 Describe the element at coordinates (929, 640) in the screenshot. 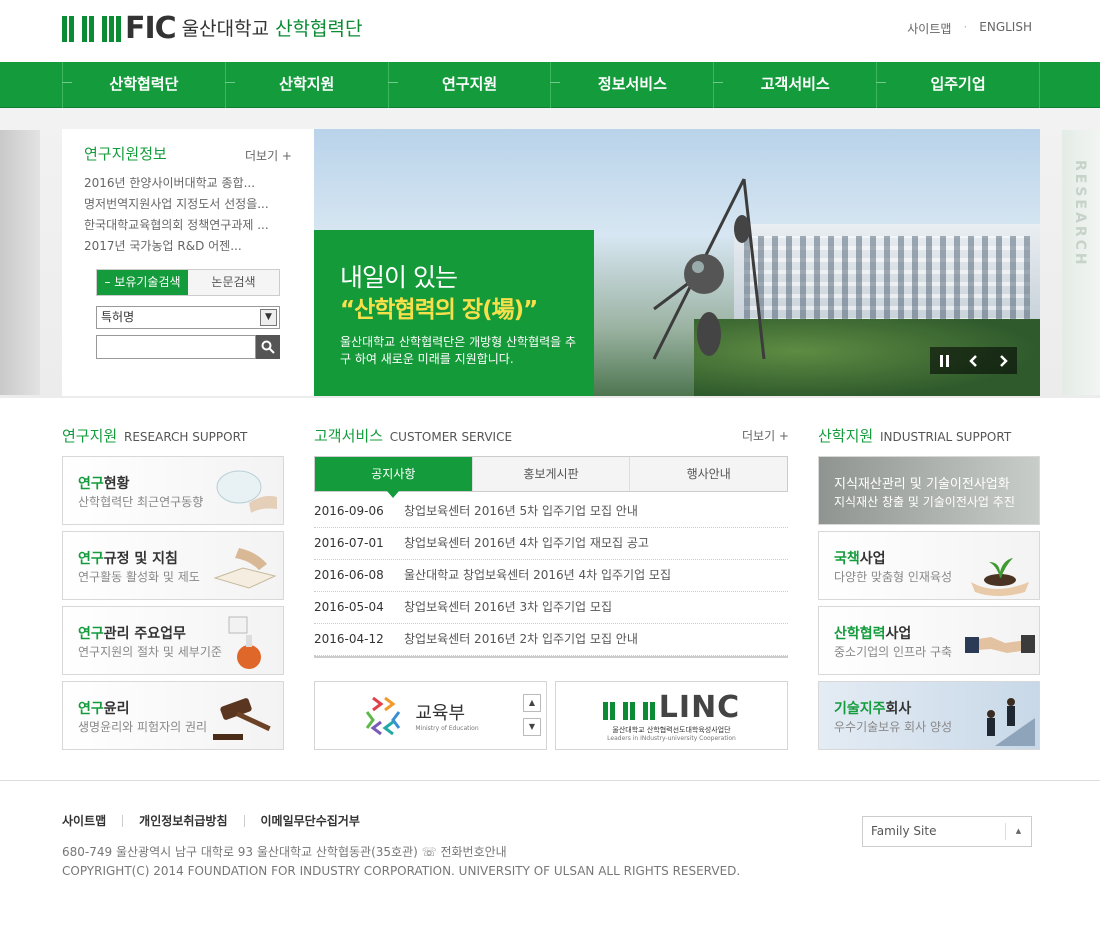

I see `industry-cooperation-project-card: 산학협력사업 중소기업의 인프라 구축` at that location.